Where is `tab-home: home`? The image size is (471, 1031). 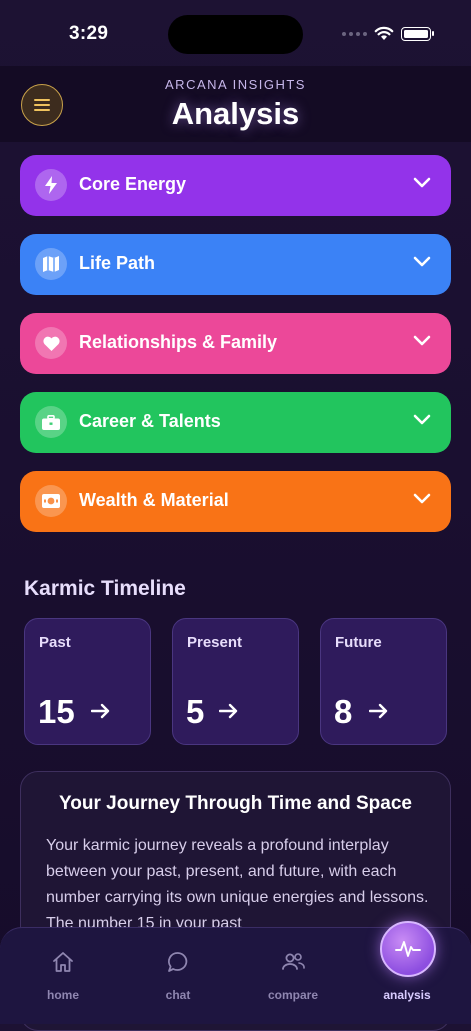 tab-home: home is located at coordinates (63, 976).